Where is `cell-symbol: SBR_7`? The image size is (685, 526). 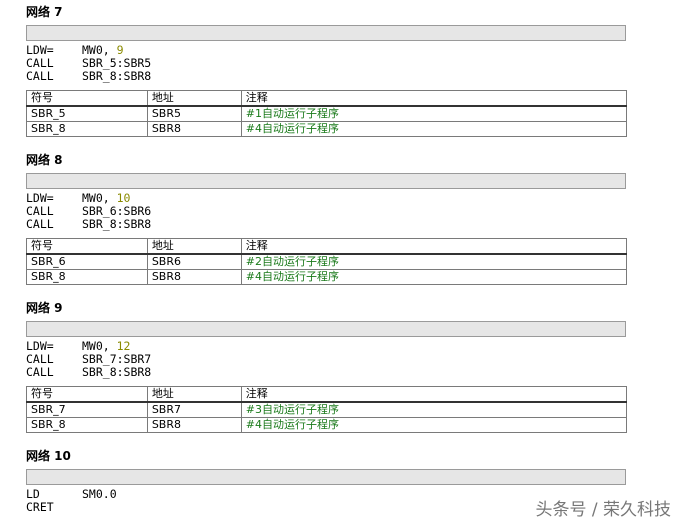 cell-symbol: SBR_7 is located at coordinates (87, 409).